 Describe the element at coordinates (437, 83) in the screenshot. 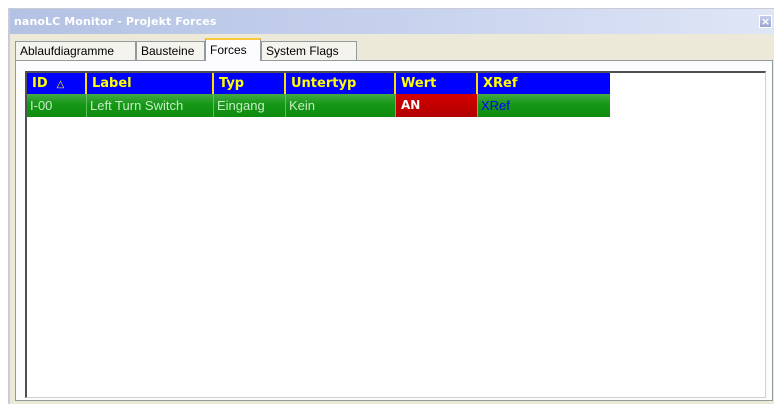

I see `column-header-wert: Wert` at that location.